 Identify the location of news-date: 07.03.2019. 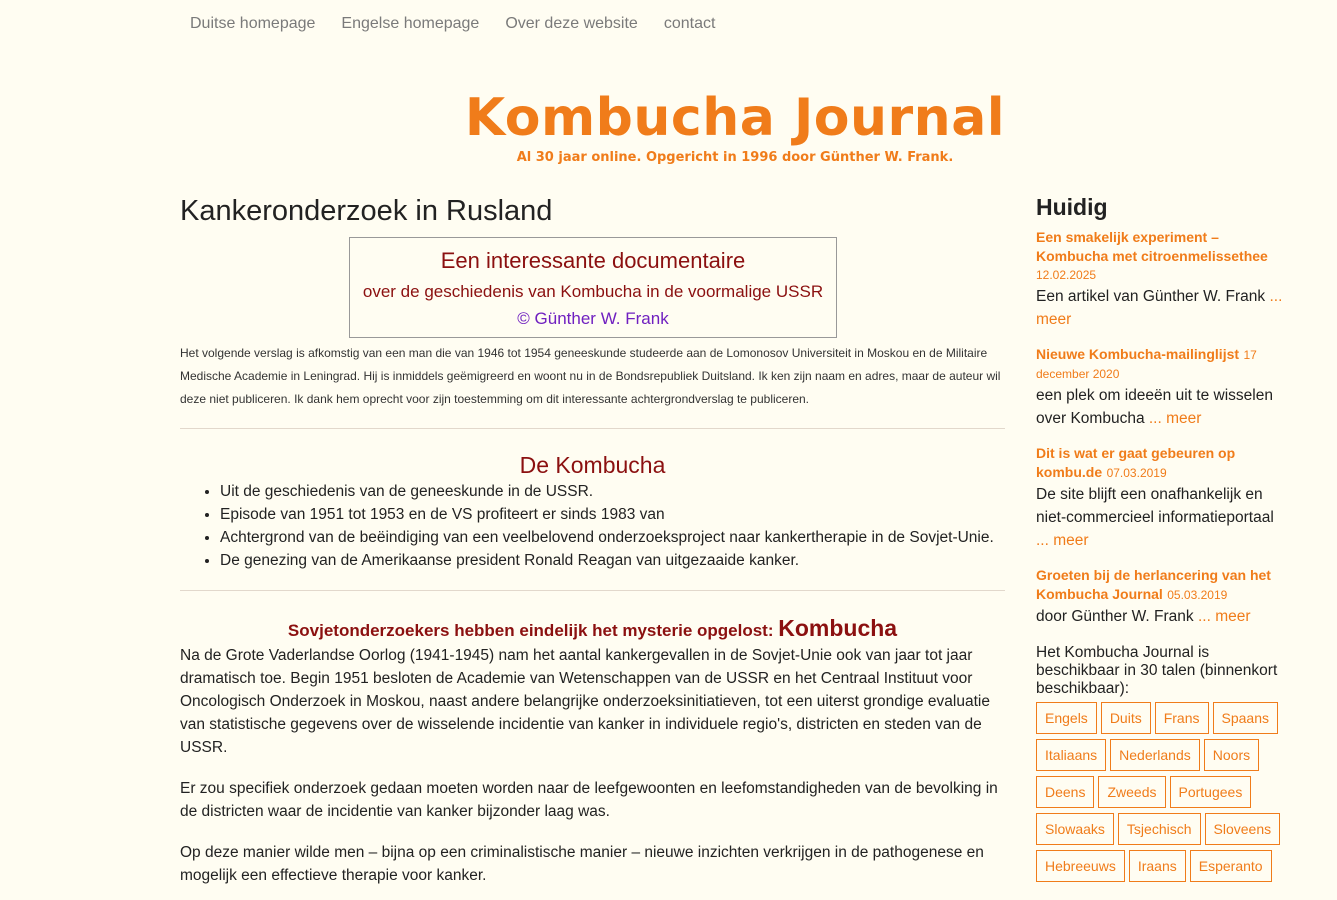
(1136, 473).